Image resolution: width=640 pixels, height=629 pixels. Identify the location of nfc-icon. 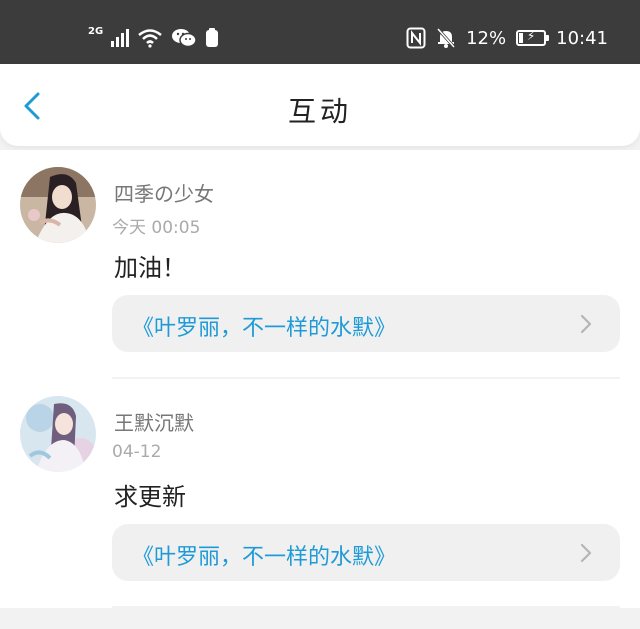
(416, 38).